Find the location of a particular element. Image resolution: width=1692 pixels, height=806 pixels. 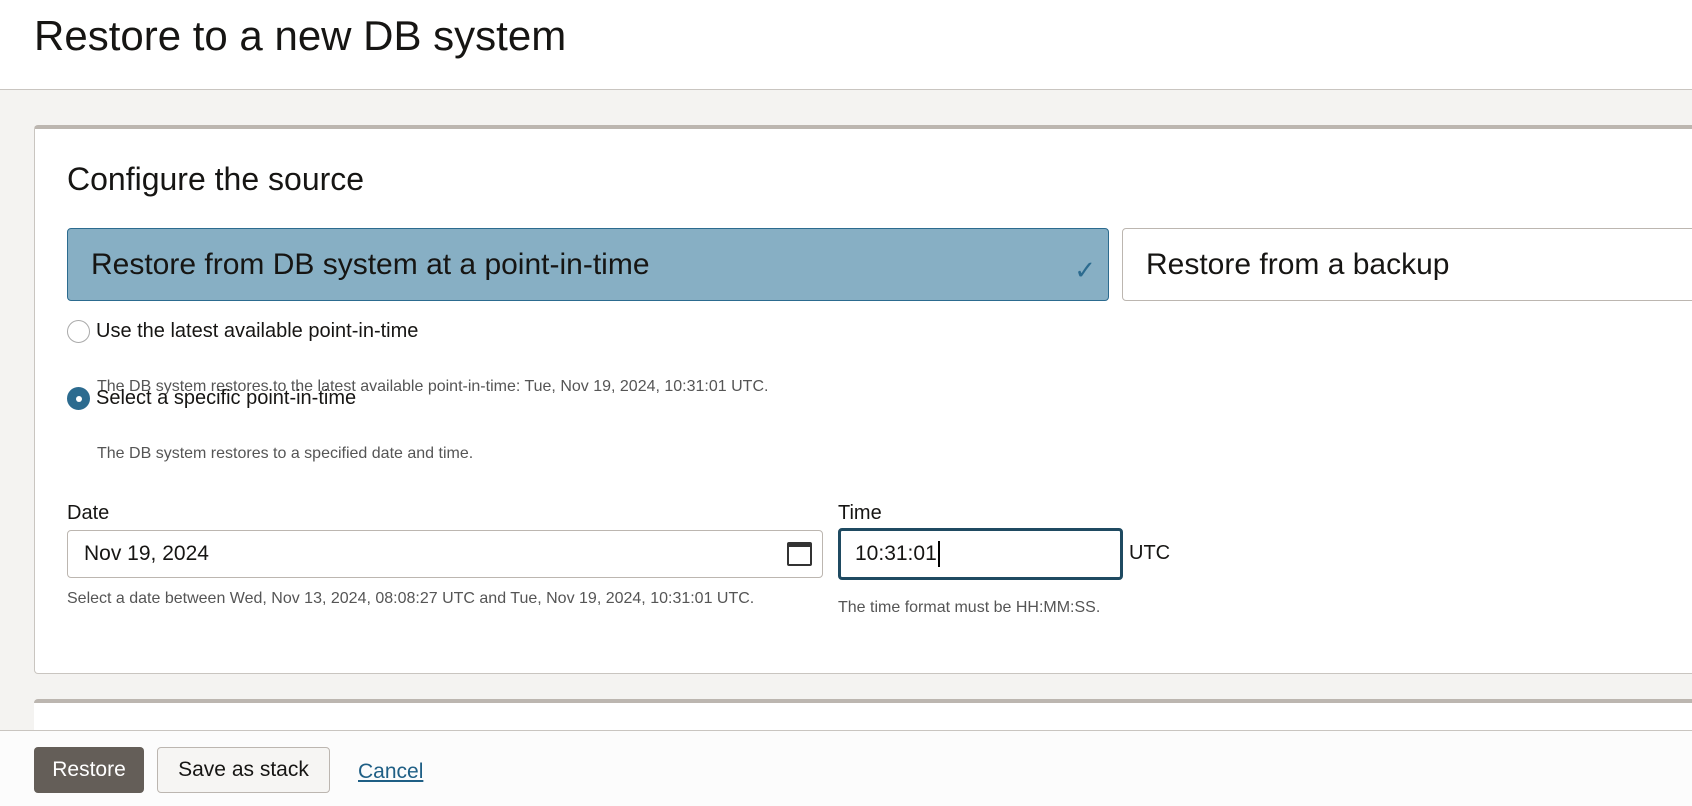

date-input: Nov 19, 2024 is located at coordinates (445, 554).